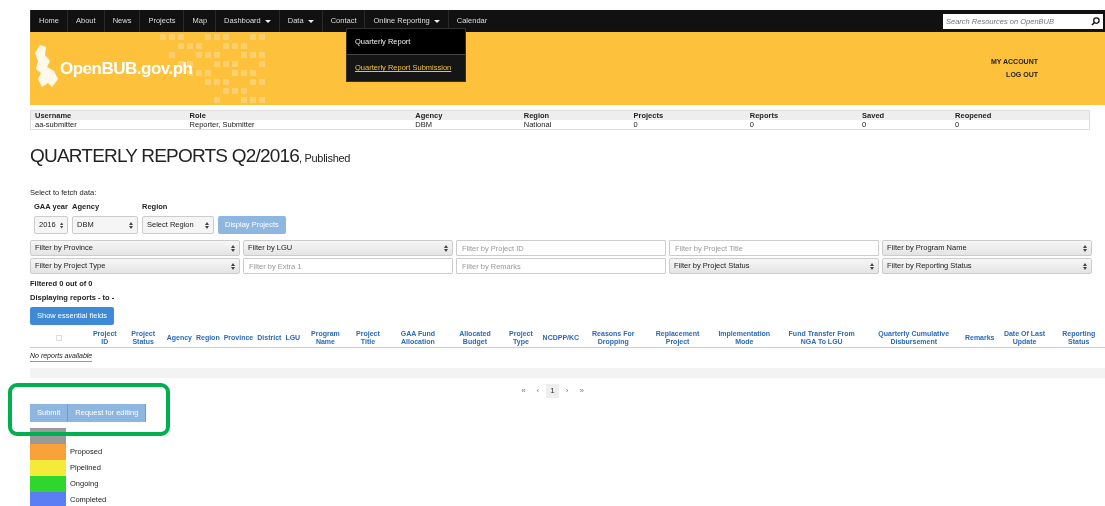 The height and width of the screenshot is (506, 1105). Describe the element at coordinates (567, 391) in the screenshot. I see `page-link: ›` at that location.